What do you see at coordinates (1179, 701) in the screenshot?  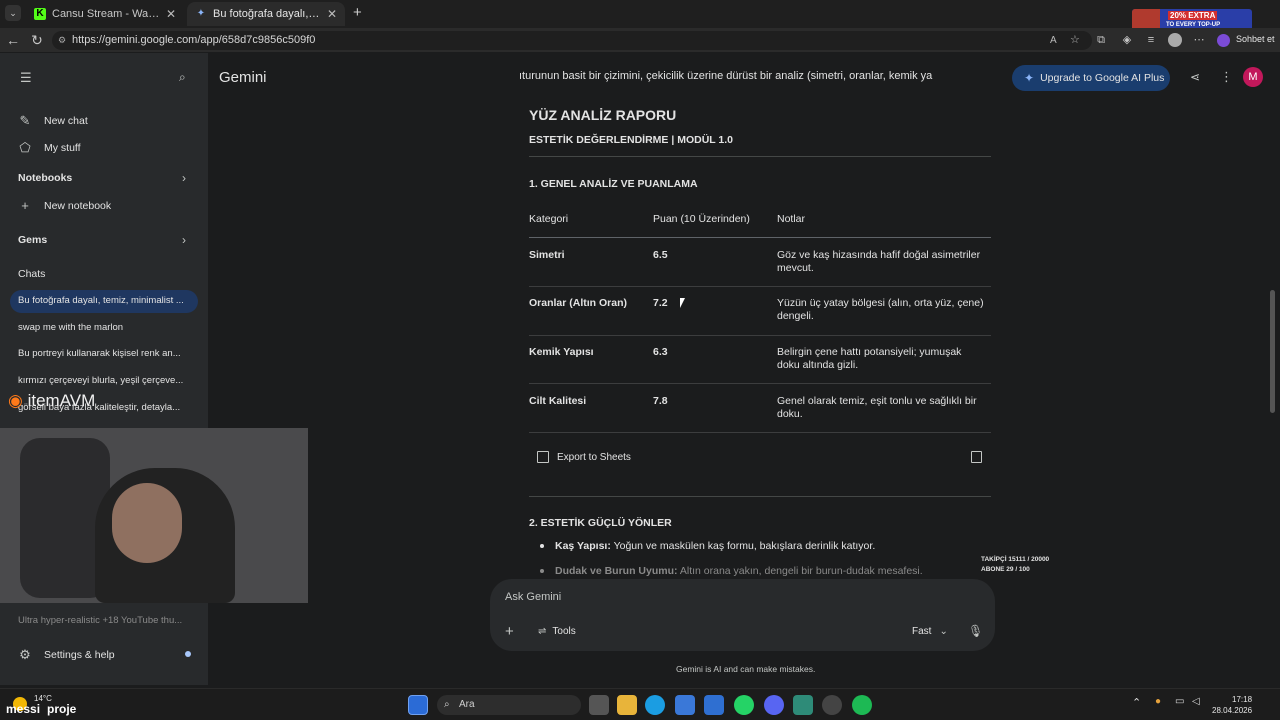 I see `network-icon: ▭` at bounding box center [1179, 701].